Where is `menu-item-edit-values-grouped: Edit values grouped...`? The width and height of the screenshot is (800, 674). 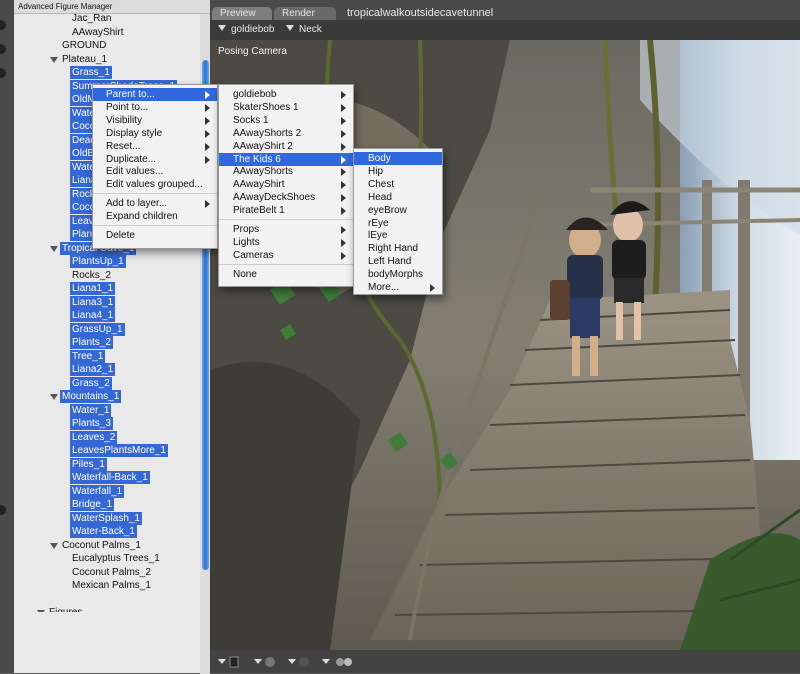
menu-item-edit-values-grouped: Edit values grouped... is located at coordinates (155, 184).